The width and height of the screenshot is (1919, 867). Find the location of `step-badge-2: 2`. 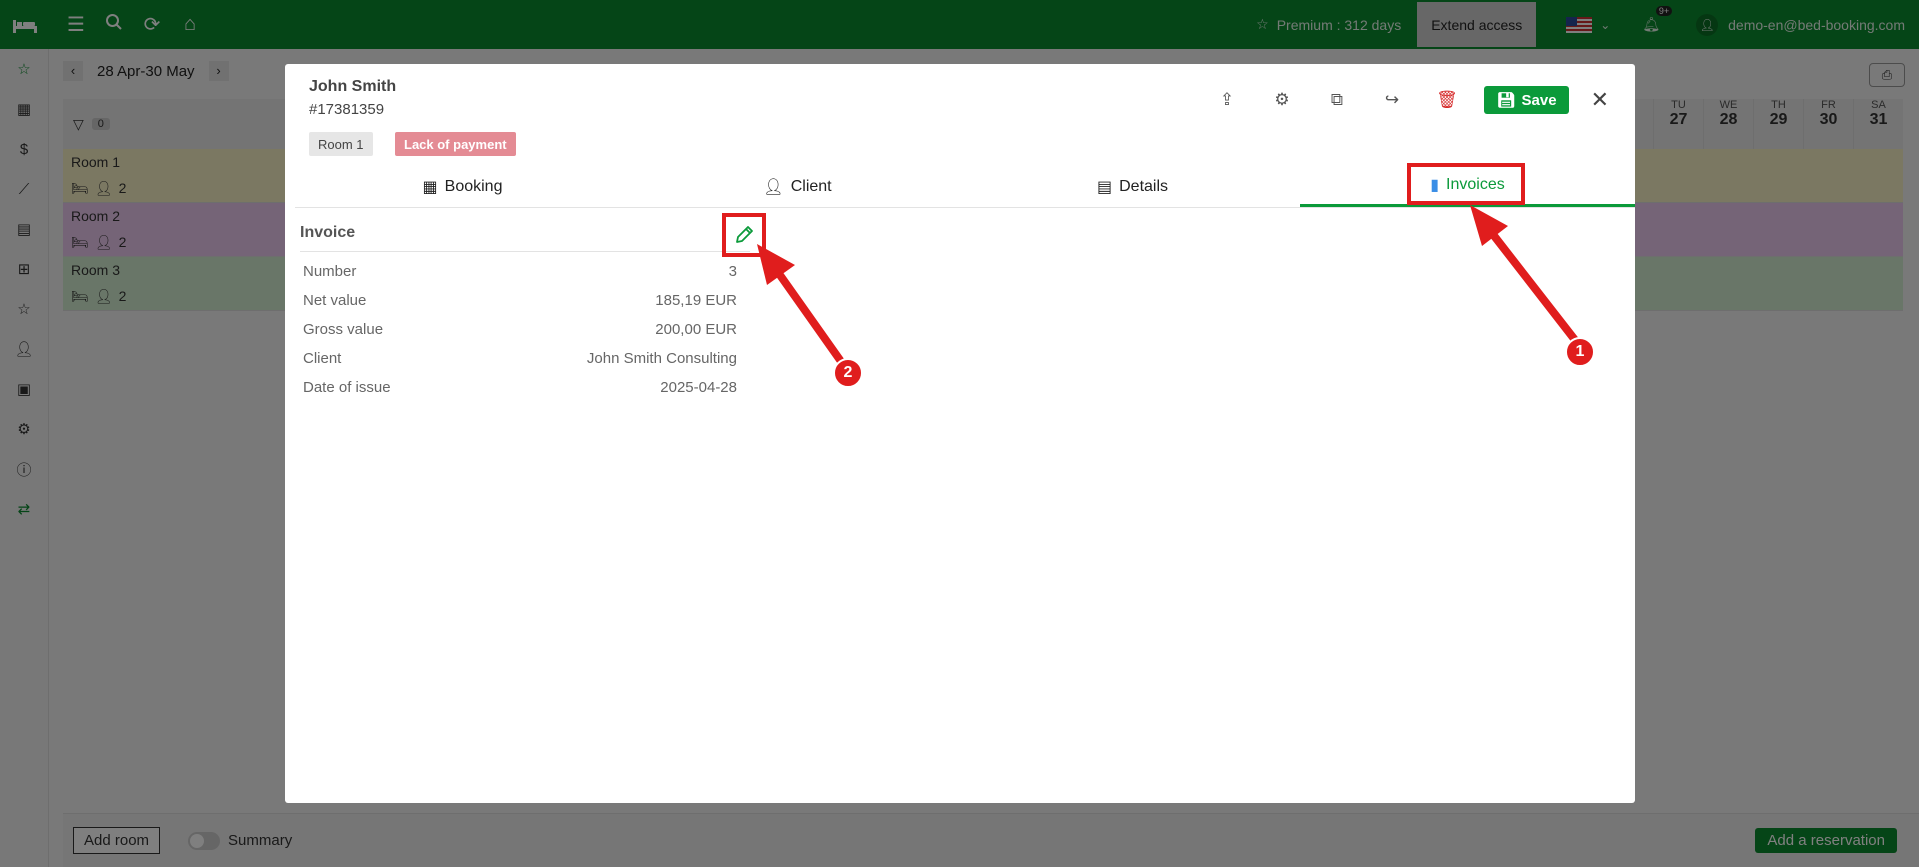

step-badge-2: 2 is located at coordinates (848, 373).